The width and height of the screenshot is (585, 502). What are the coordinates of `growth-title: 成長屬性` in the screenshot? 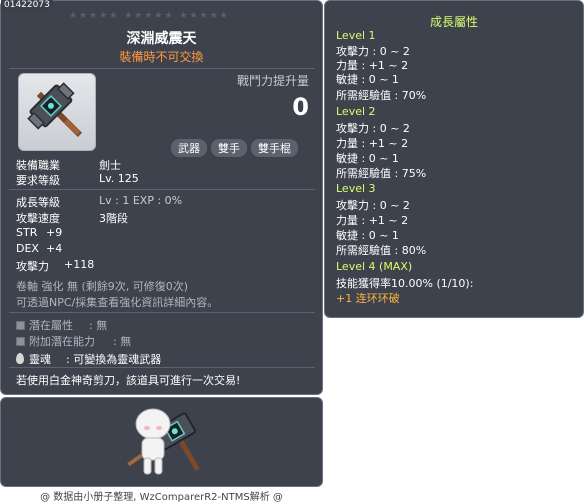 It's located at (453, 22).